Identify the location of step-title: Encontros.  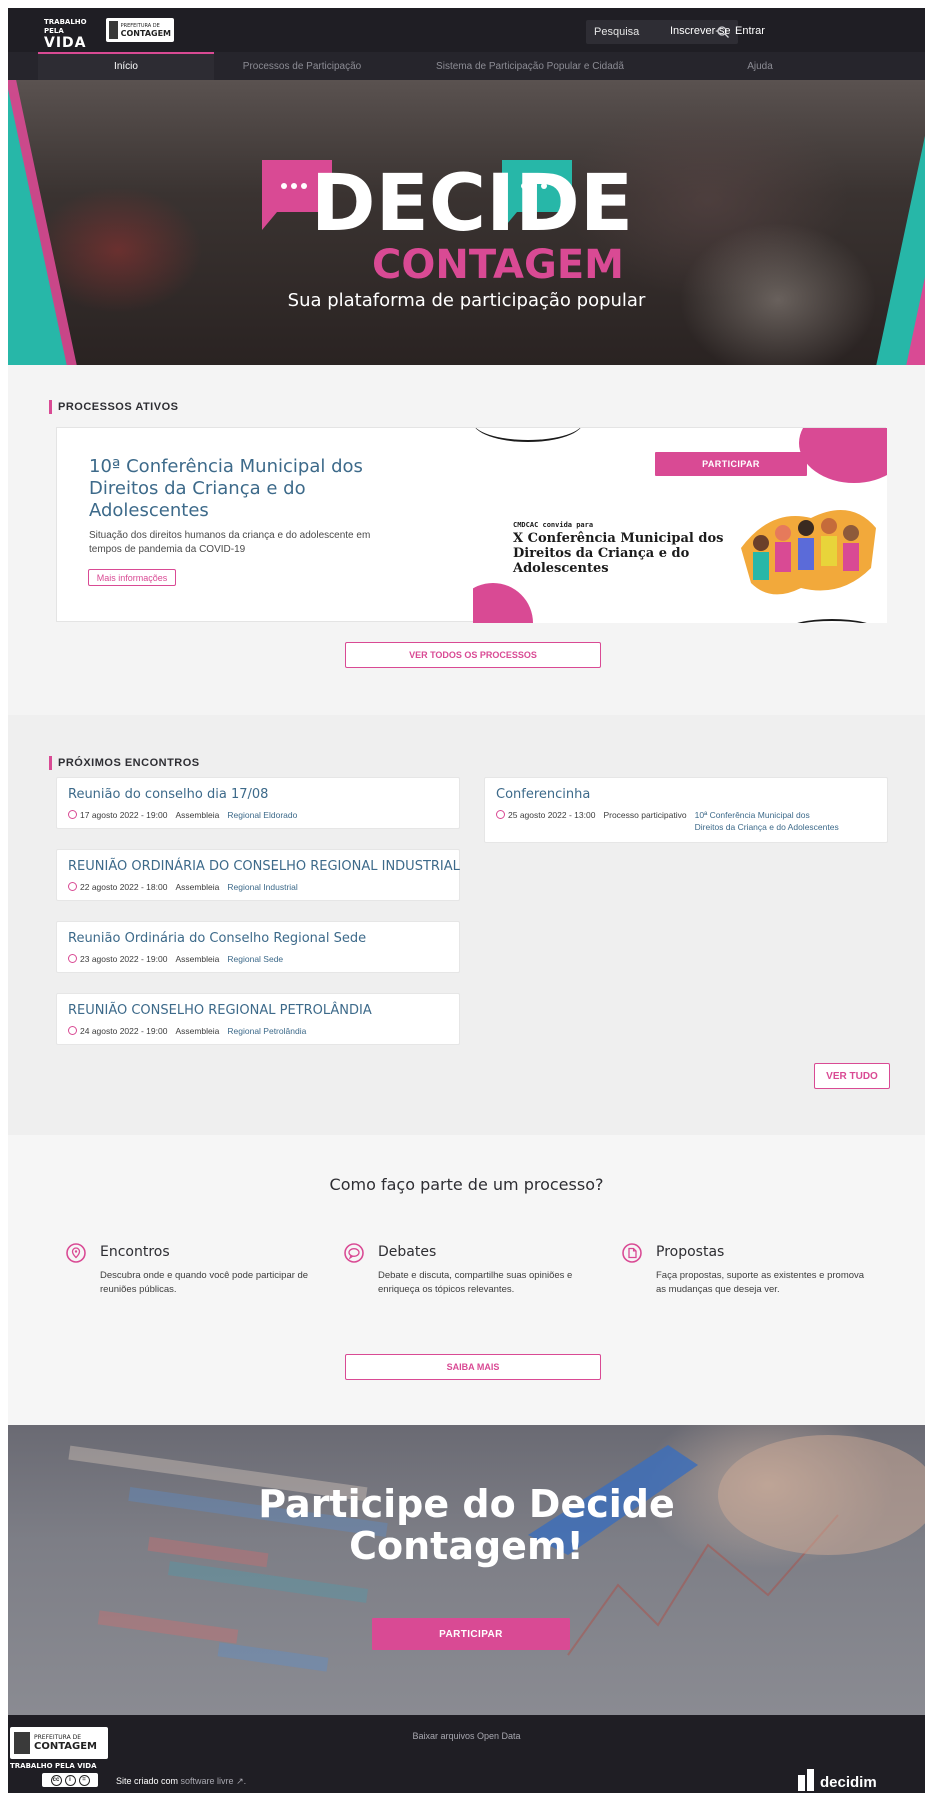
(135, 1252).